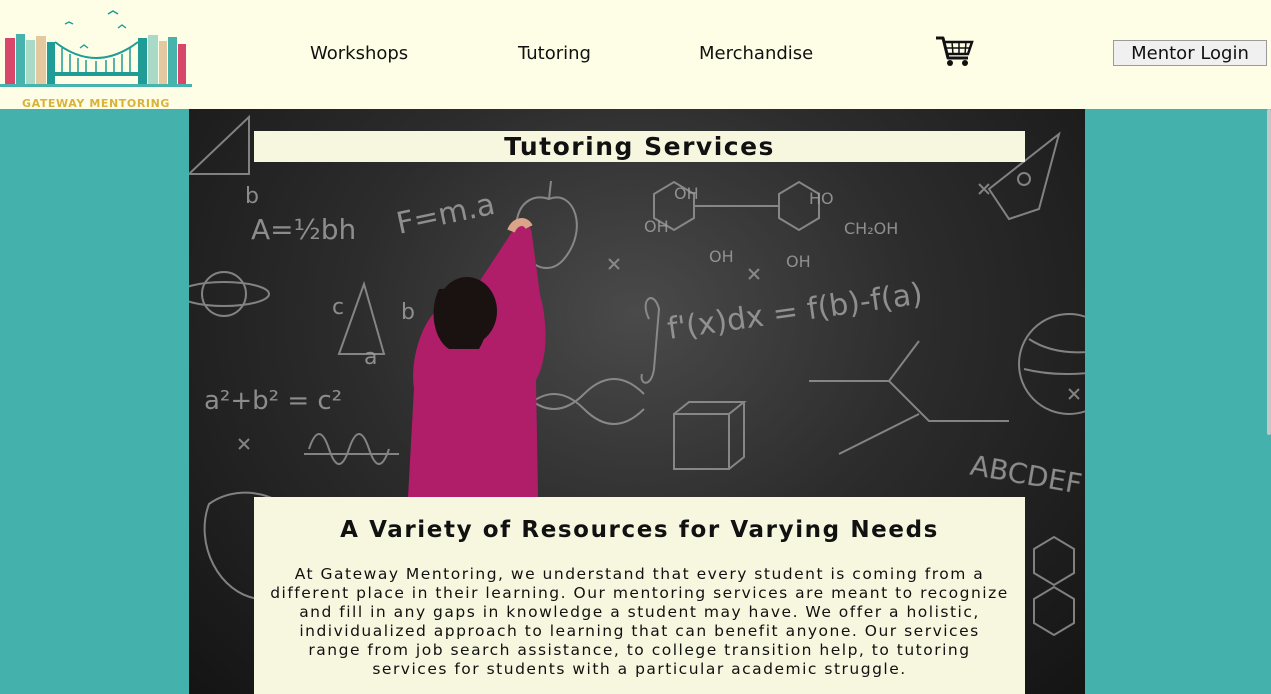 The width and height of the screenshot is (1271, 694). I want to click on title-band: Tutoring Services, so click(639, 146).